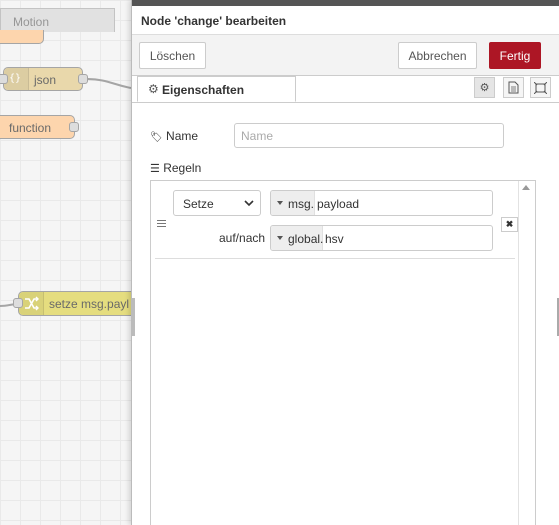 The image size is (559, 525). What do you see at coordinates (182, 136) in the screenshot?
I see `name-label-text: Name` at bounding box center [182, 136].